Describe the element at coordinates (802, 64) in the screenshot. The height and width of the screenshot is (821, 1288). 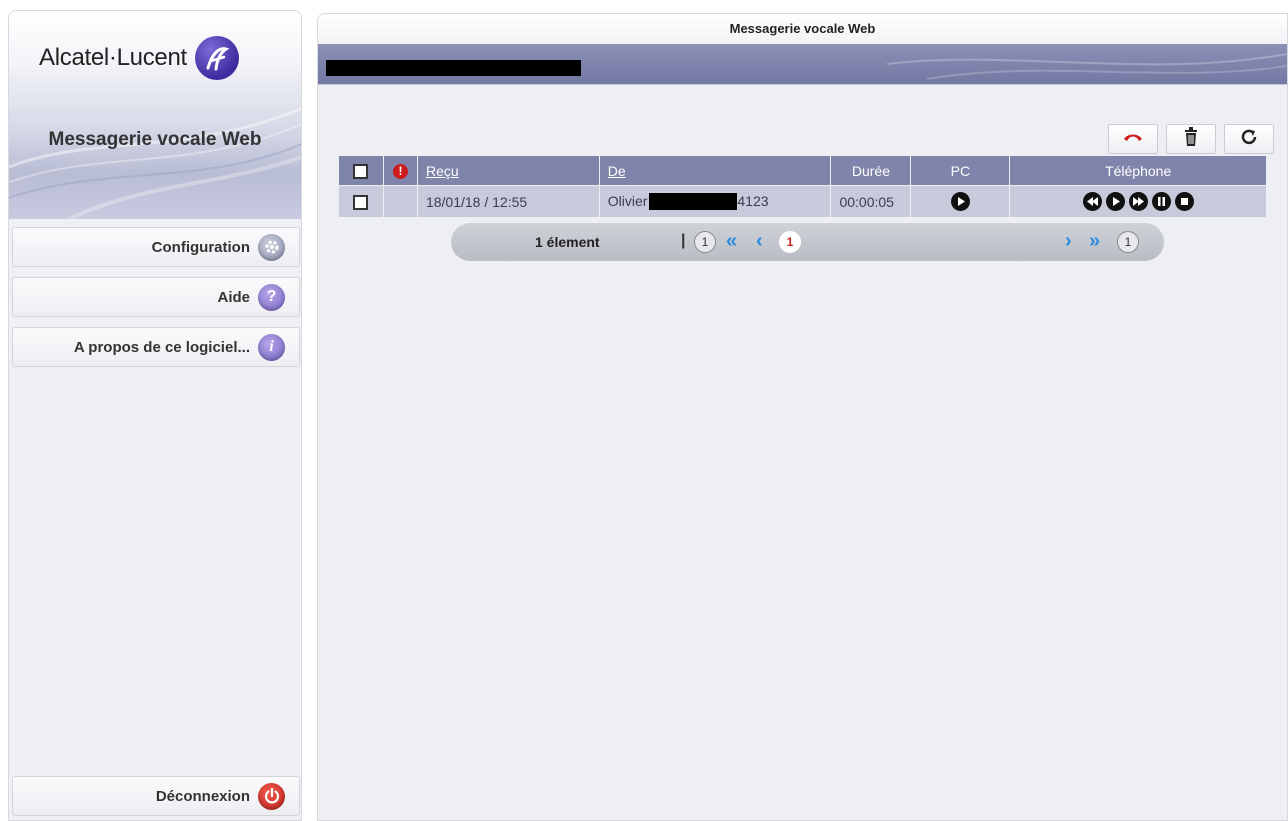
I see `user-bar: Messagerie vocale de` at that location.